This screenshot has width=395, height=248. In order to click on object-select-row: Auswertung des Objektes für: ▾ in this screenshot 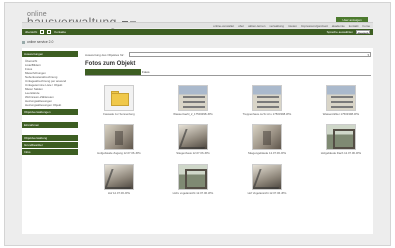, I will do `click(228, 54)`.